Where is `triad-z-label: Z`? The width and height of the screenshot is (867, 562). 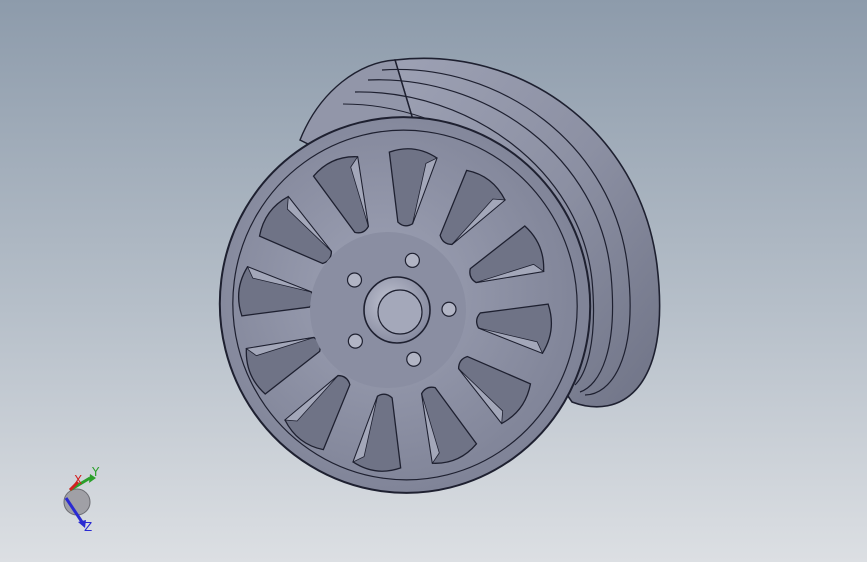
triad-z-label: Z is located at coordinates (88, 527).